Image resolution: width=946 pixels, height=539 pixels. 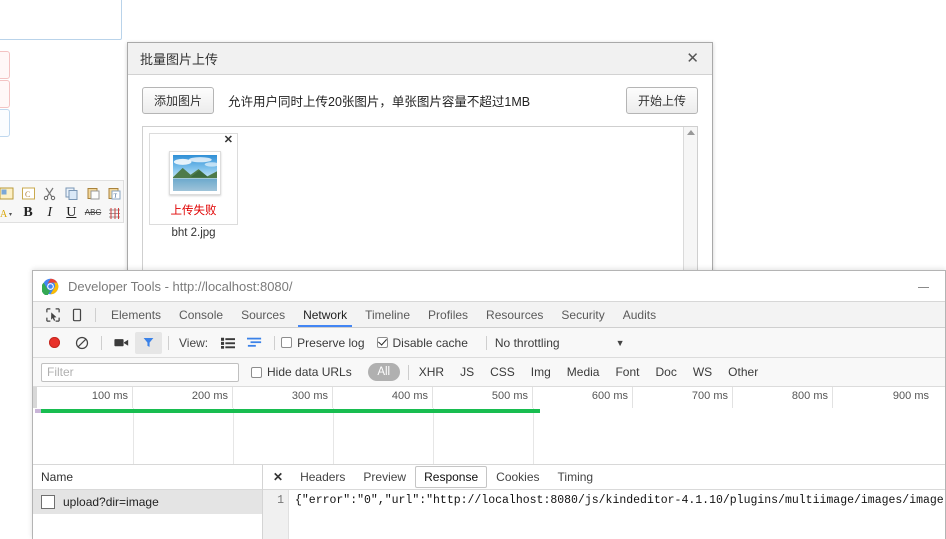 What do you see at coordinates (81, 343) in the screenshot?
I see `clear-button` at bounding box center [81, 343].